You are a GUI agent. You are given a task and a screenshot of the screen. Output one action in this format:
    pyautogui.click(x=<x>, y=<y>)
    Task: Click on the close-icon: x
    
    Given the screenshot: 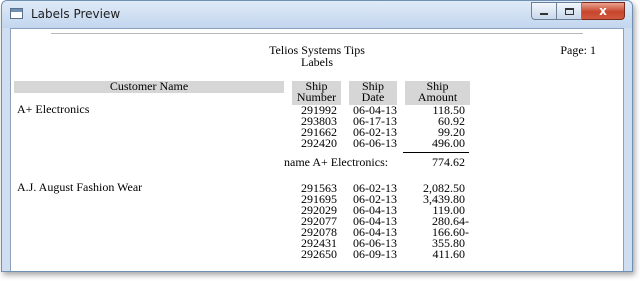 What is the action you would take?
    pyautogui.click(x=603, y=11)
    